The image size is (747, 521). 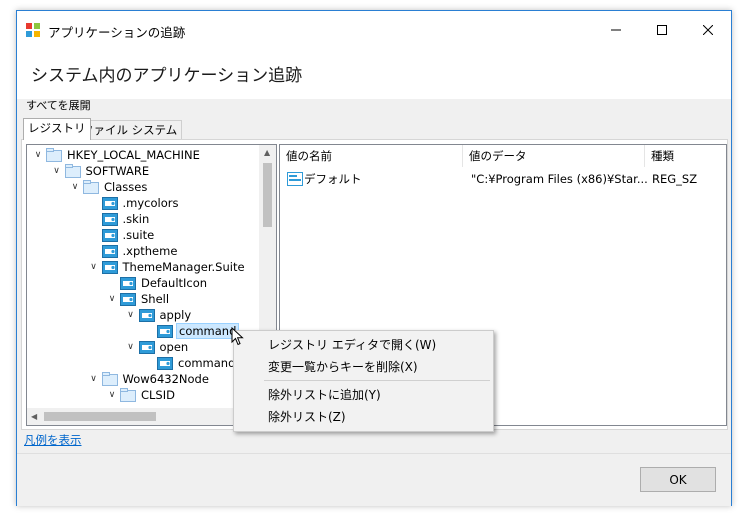 I want to click on tree-node: DefaultIcon, so click(x=143, y=283).